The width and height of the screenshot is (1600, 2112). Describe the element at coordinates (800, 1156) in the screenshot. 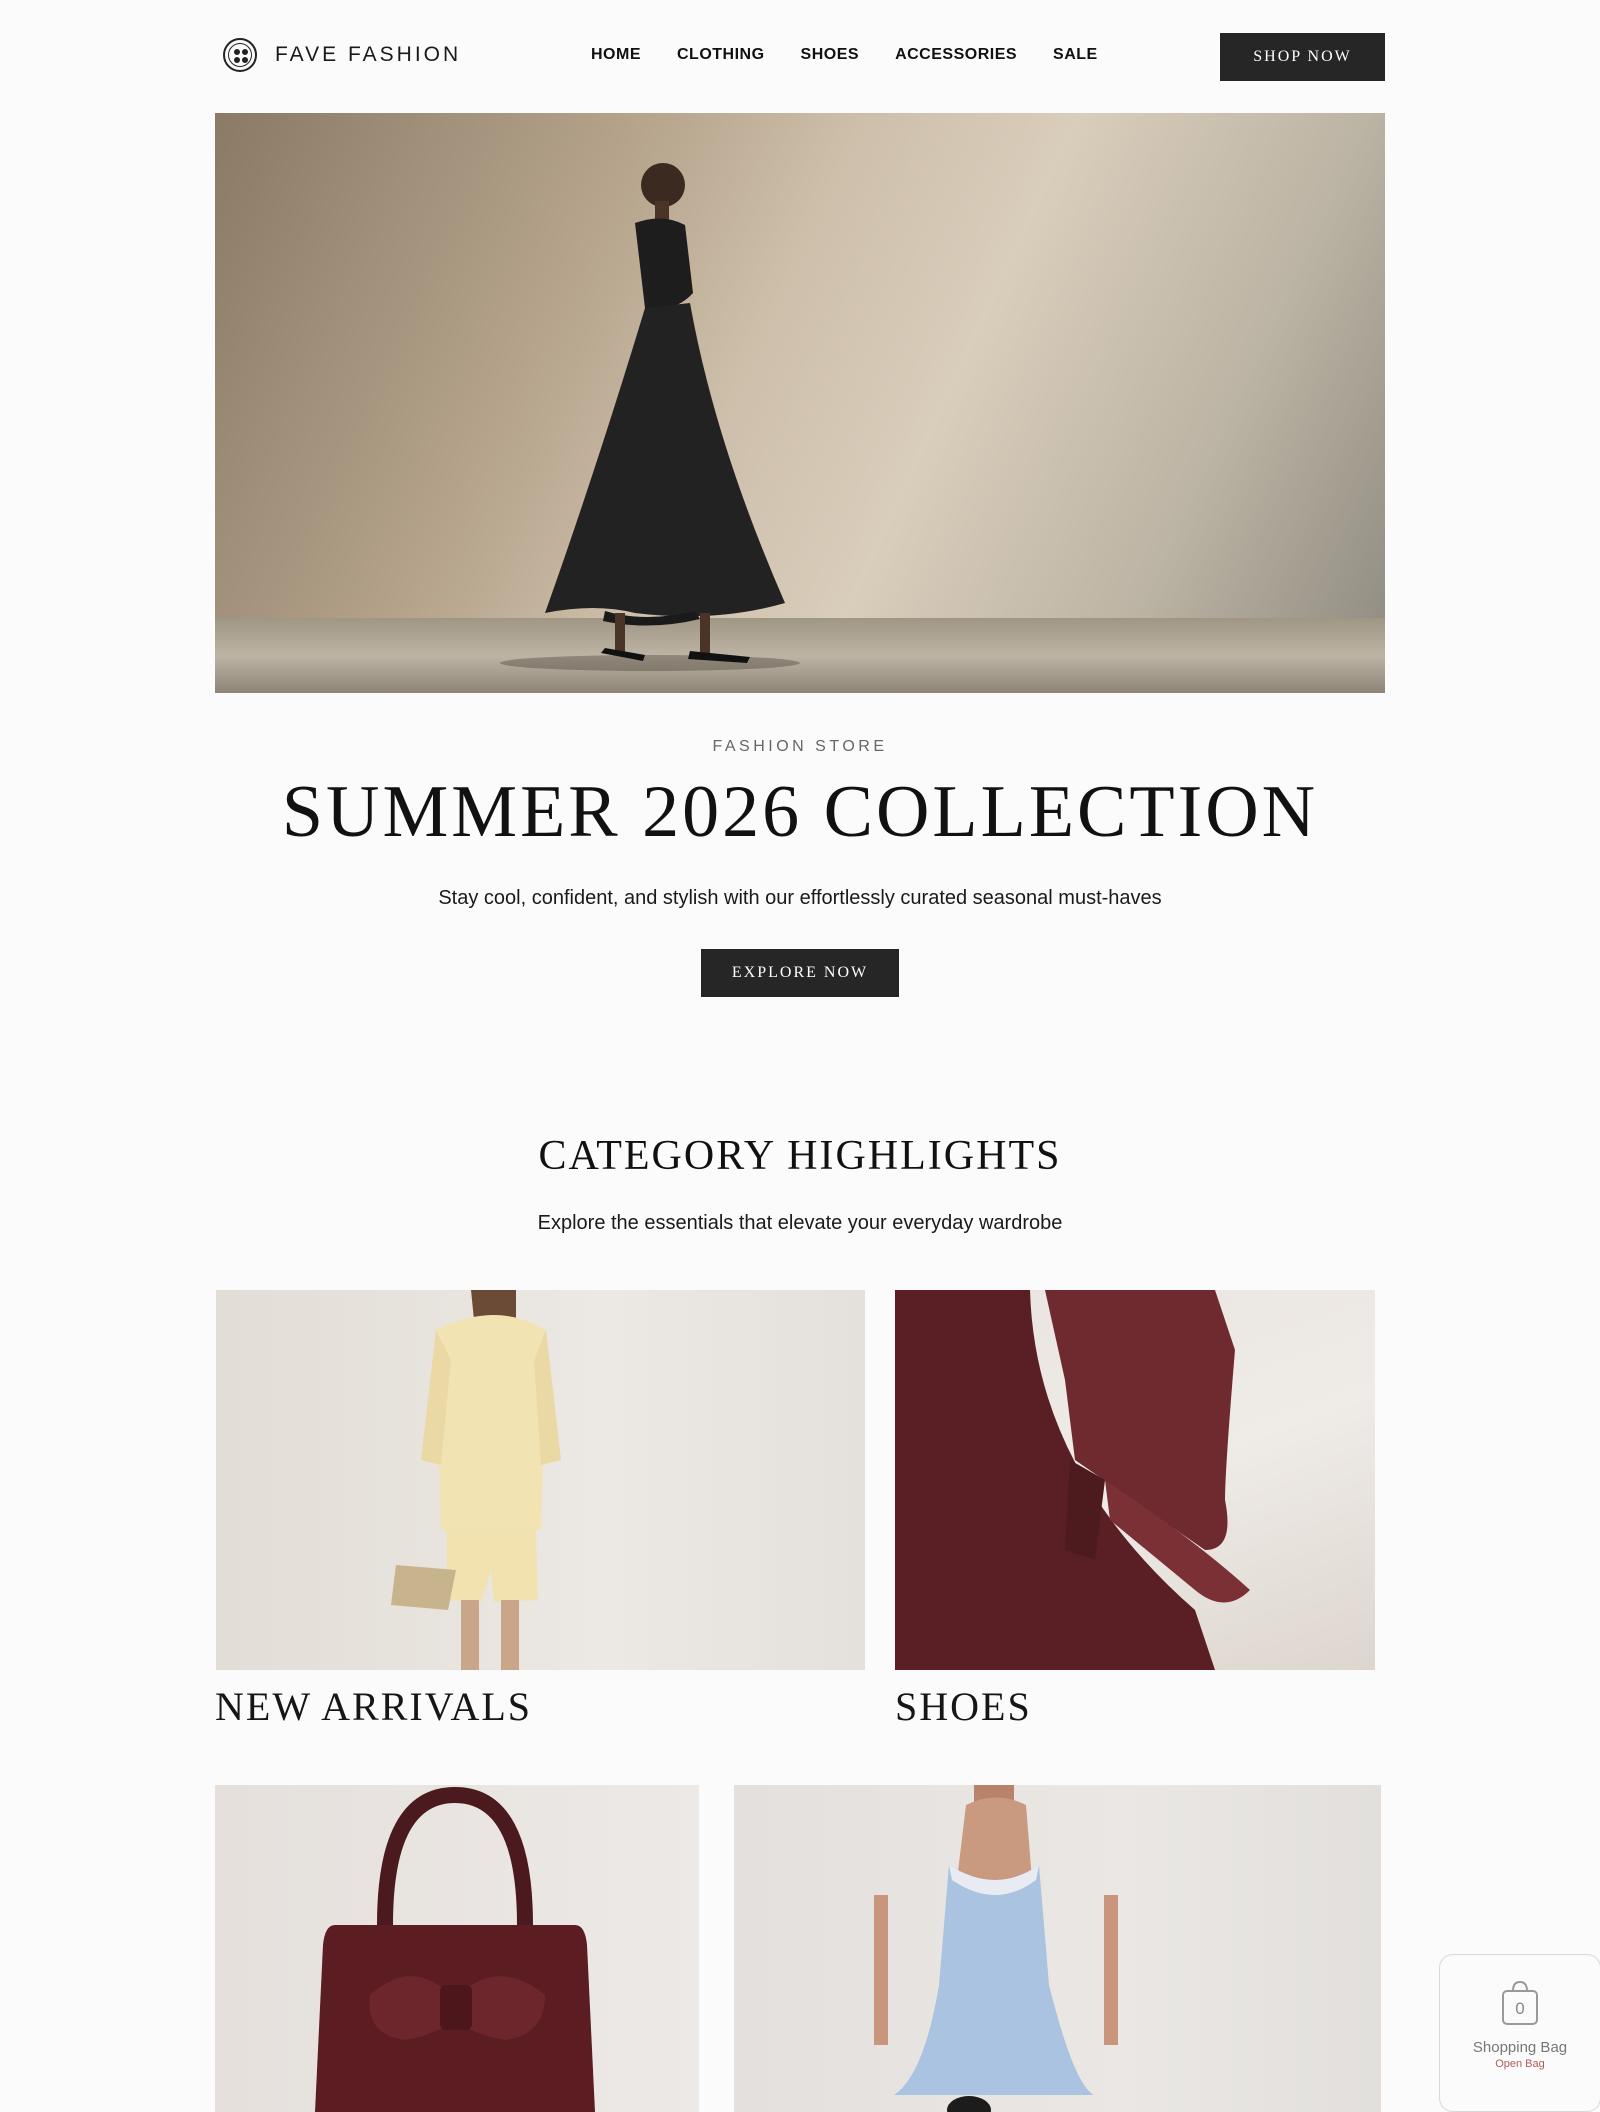

I see `category-section-title: CATEGORY HIGHLIGHTS` at that location.